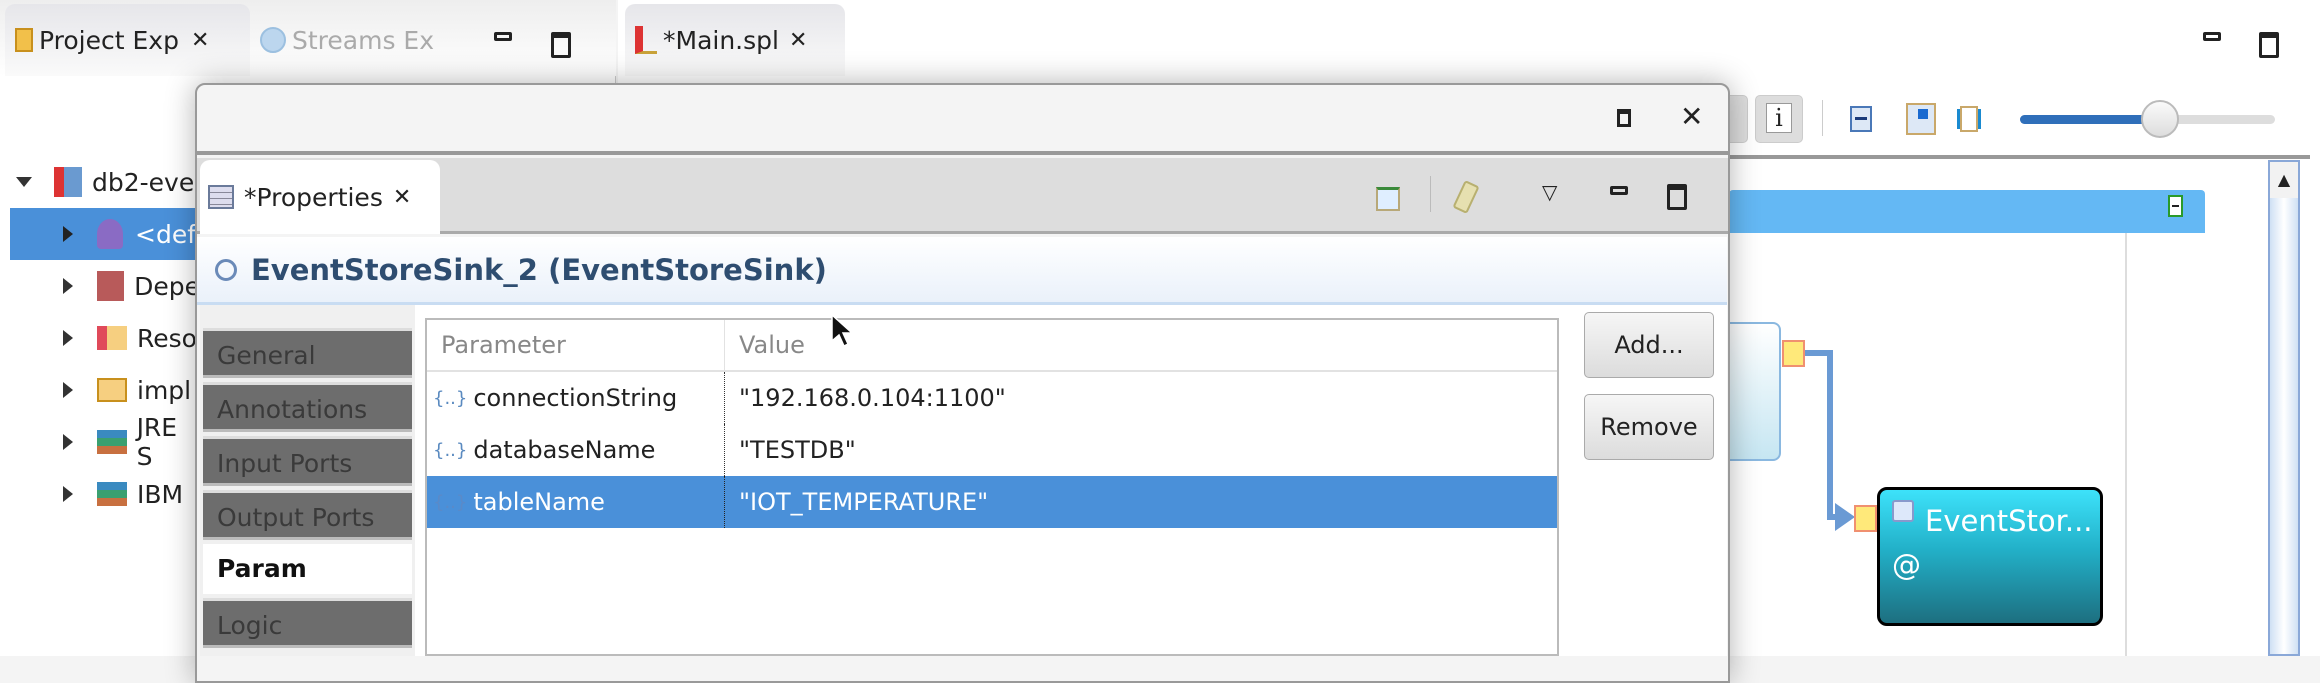 Image resolution: width=2320 pixels, height=683 pixels. I want to click on eventstoresink-node: EventStor... @, so click(1990, 556).